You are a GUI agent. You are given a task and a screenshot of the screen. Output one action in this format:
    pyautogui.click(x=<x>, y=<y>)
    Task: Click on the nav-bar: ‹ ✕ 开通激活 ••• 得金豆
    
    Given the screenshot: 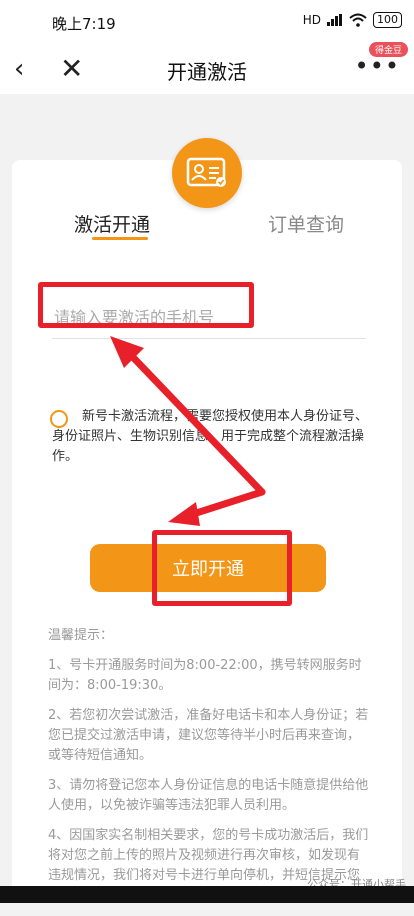 What is the action you would take?
    pyautogui.click(x=207, y=68)
    